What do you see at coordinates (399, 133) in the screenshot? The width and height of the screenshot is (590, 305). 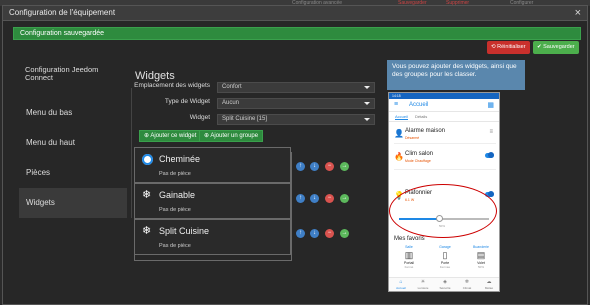 I see `person-icon: 👤` at bounding box center [399, 133].